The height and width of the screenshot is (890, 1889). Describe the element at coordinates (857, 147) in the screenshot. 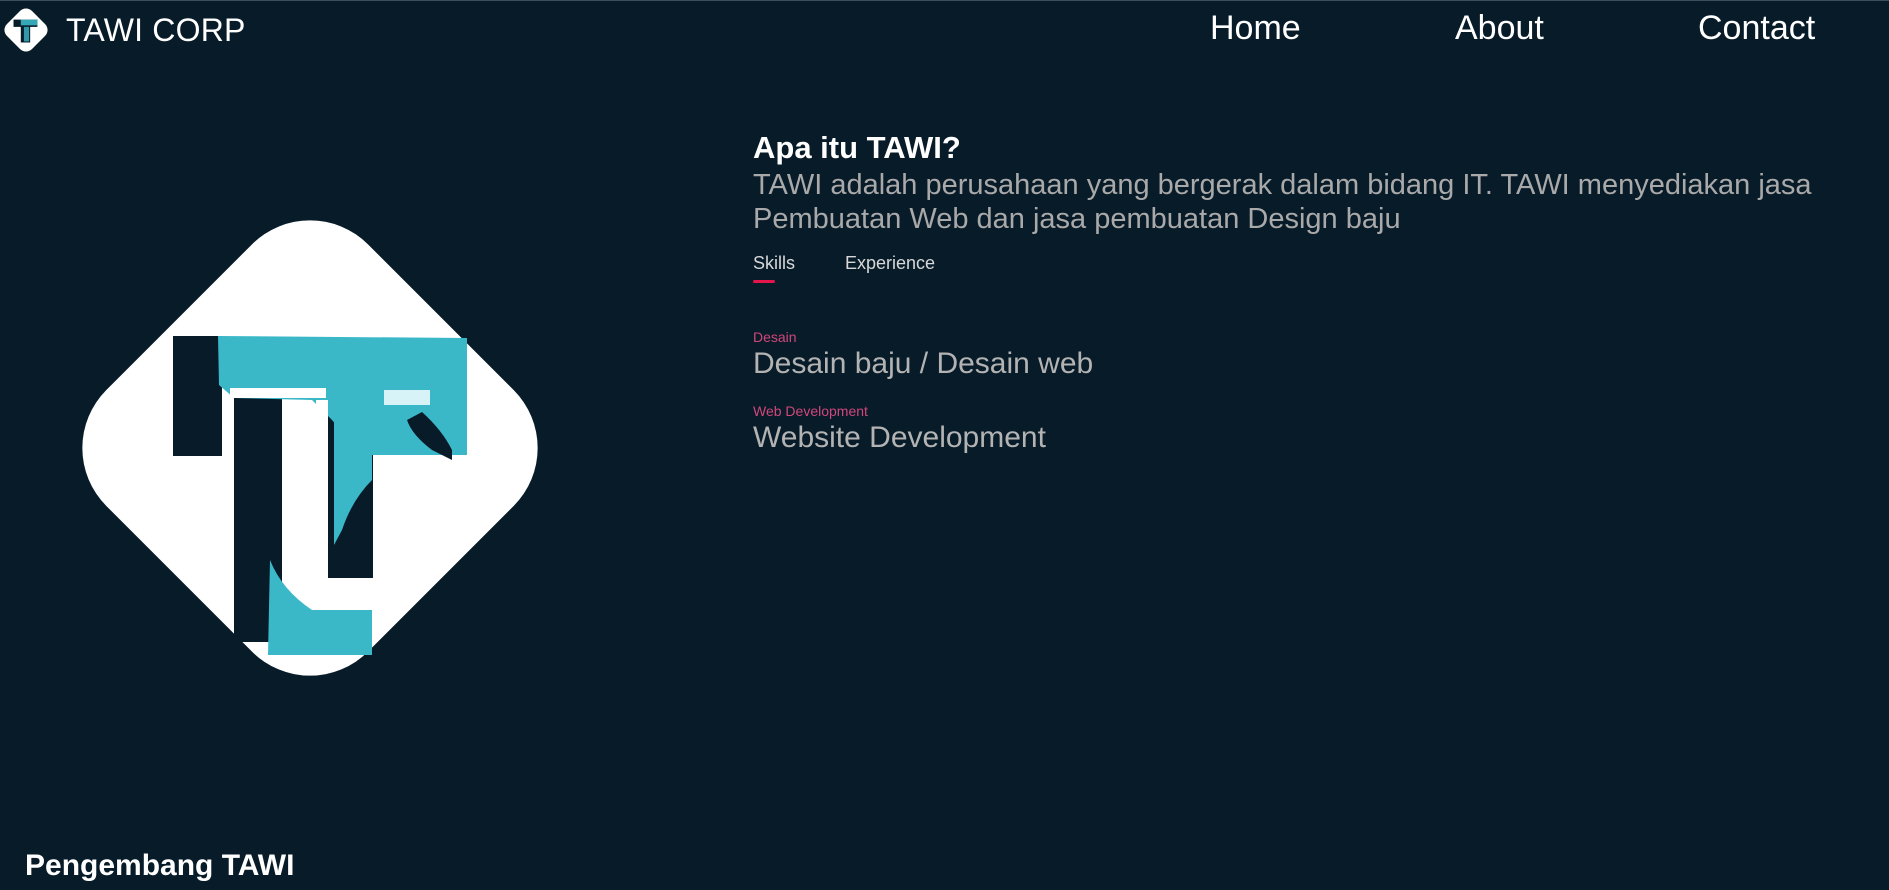

I see `about-title: Apa itu TAWI?` at that location.